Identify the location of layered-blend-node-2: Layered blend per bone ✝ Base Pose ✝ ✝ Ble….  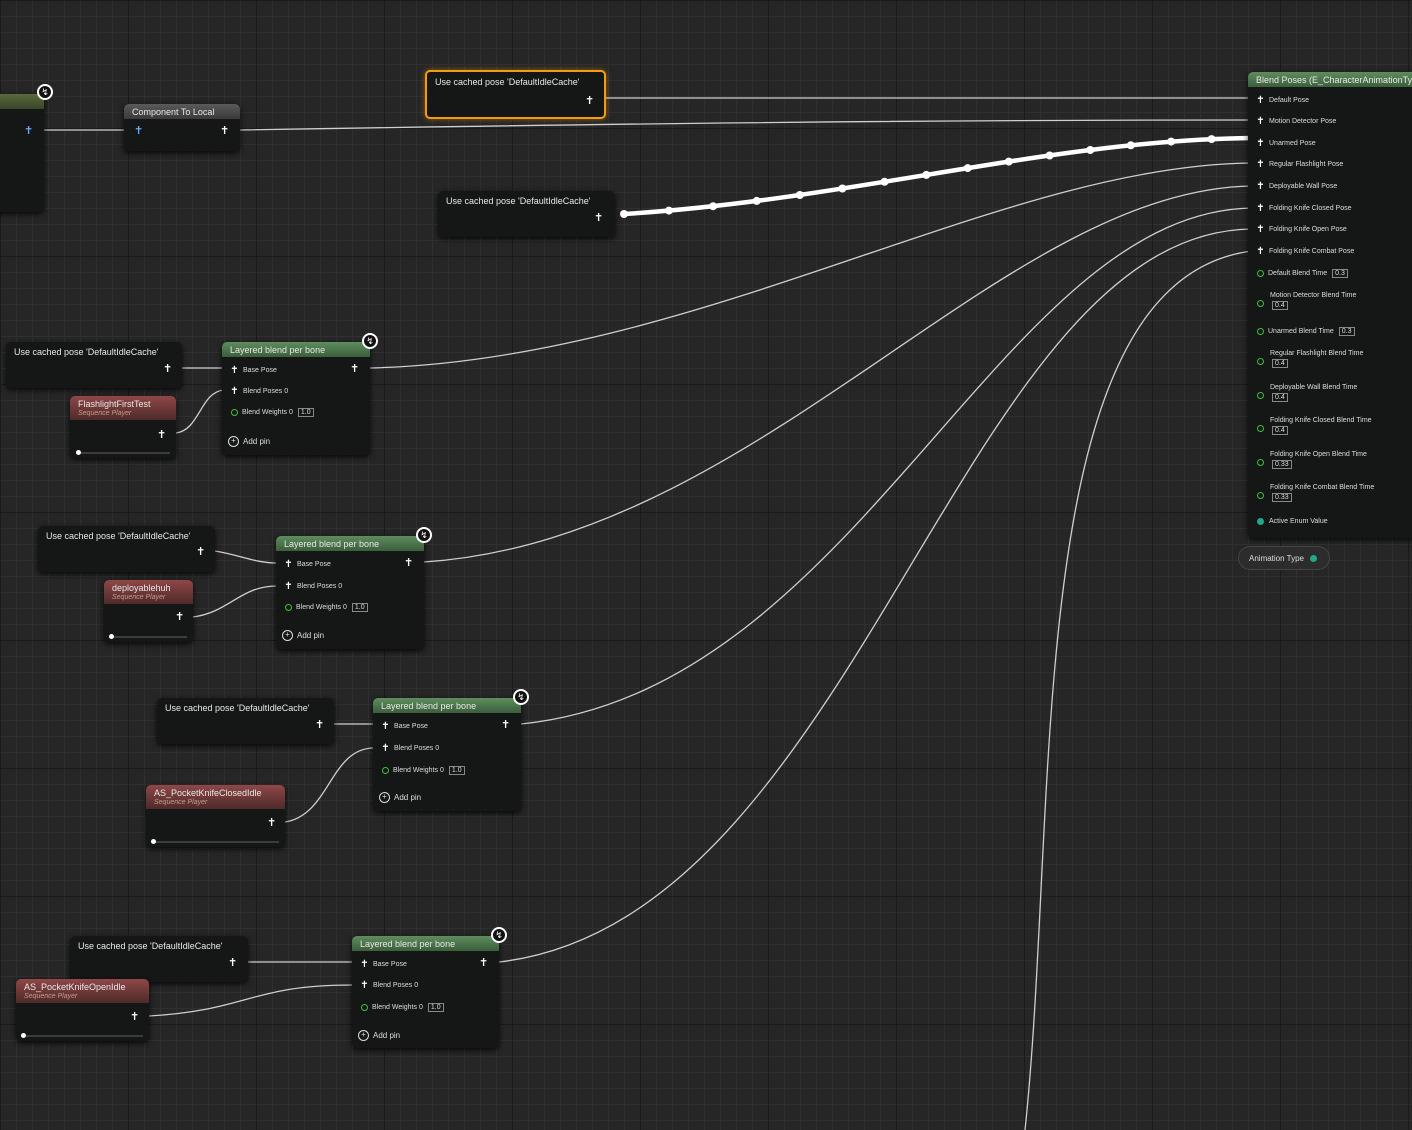
(350, 592).